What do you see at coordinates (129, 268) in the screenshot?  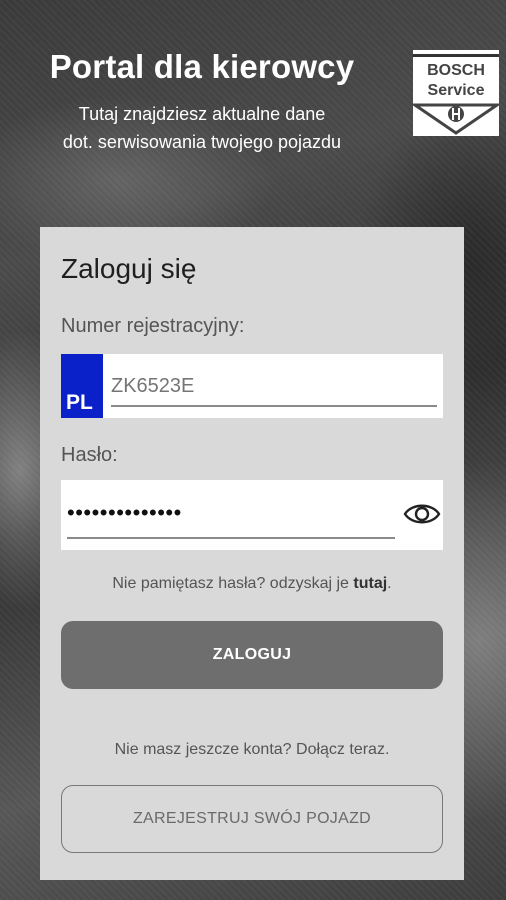 I see `login-title: Zaloguj się` at bounding box center [129, 268].